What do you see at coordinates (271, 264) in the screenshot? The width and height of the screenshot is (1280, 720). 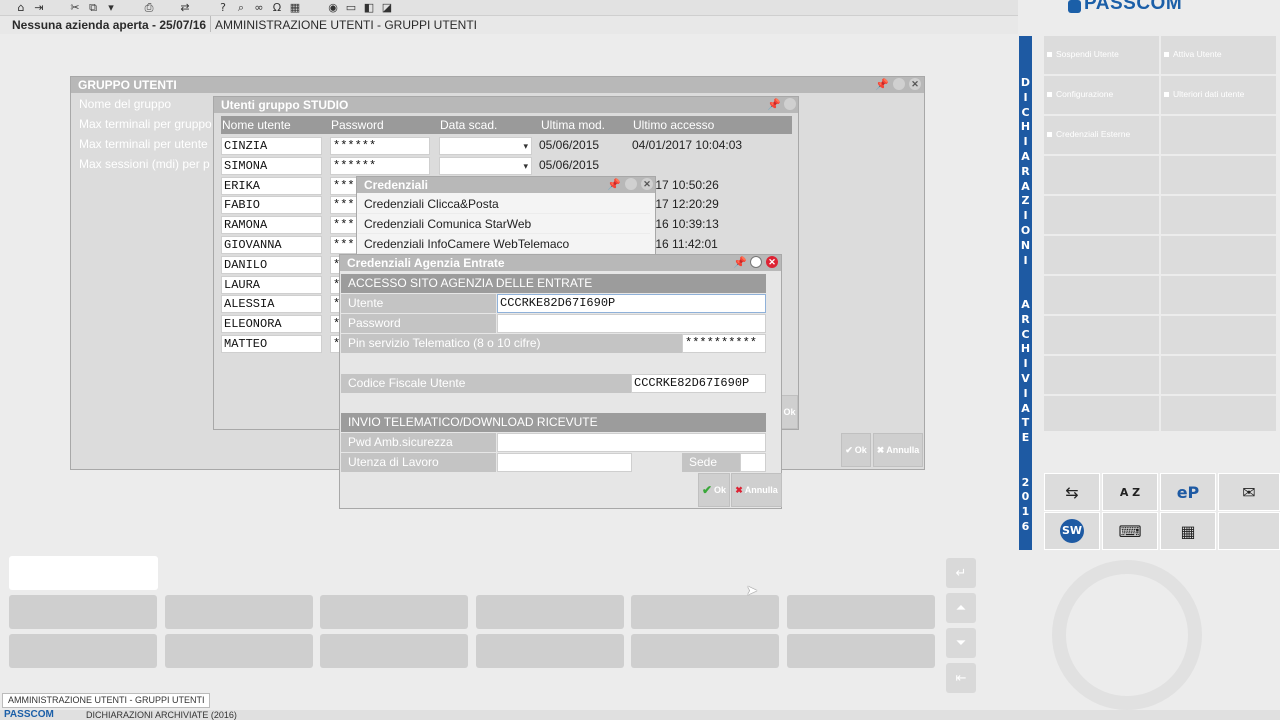 I see `username-cell: DANILO` at bounding box center [271, 264].